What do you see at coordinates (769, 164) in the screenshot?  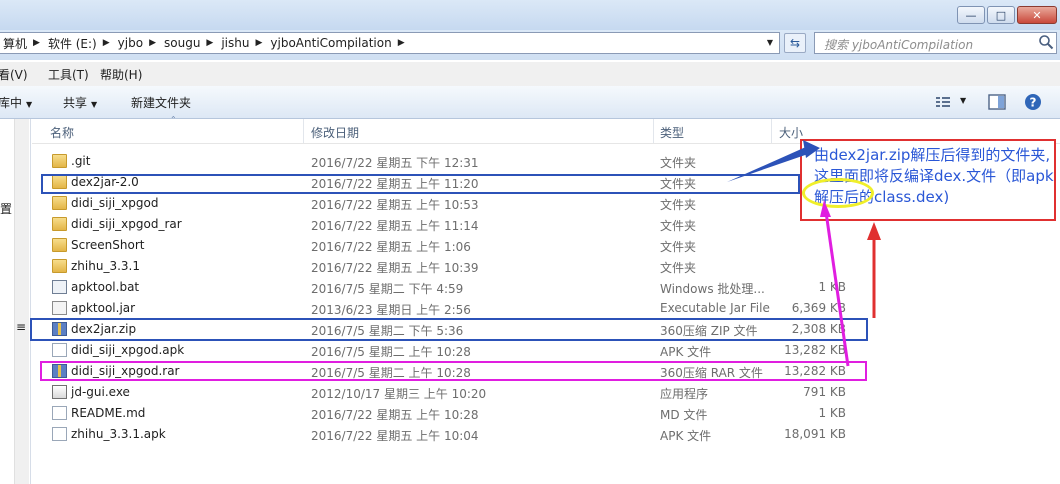 I see `blue-arrow` at bounding box center [769, 164].